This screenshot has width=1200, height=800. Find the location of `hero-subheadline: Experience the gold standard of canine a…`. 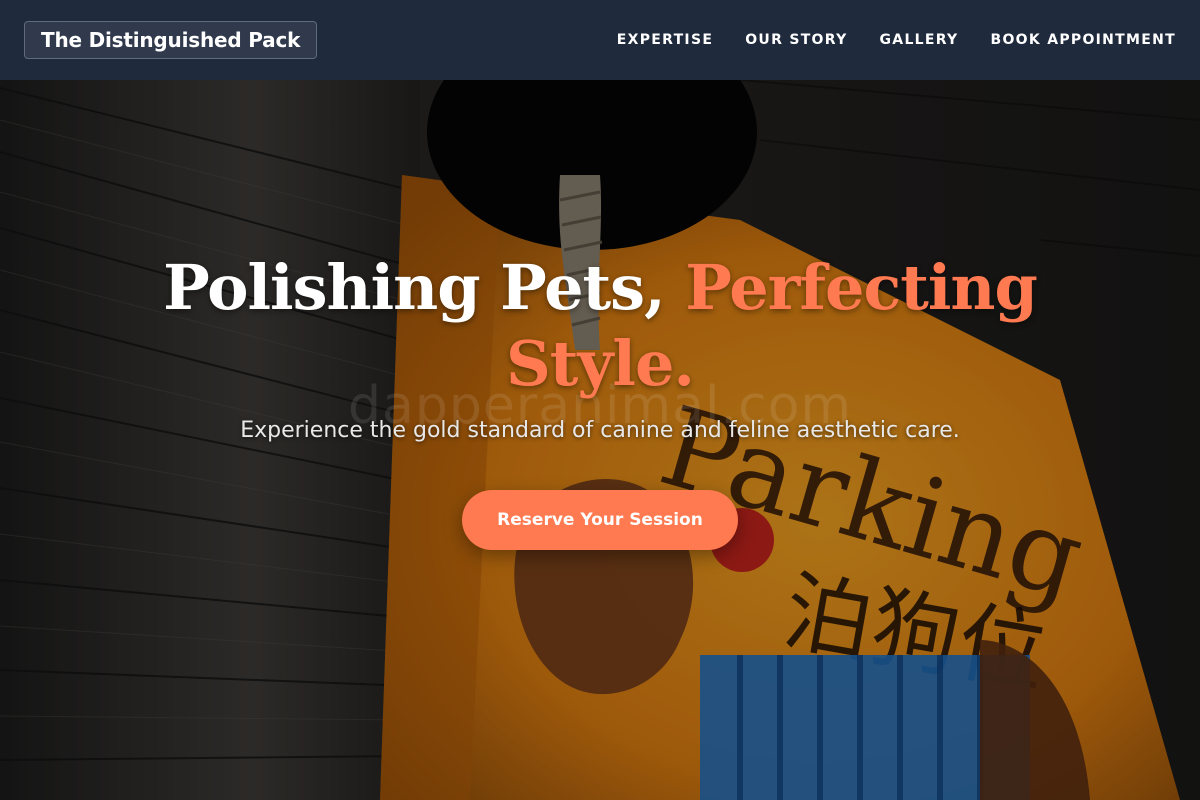

hero-subheadline: Experience the gold standard of canine a… is located at coordinates (600, 430).